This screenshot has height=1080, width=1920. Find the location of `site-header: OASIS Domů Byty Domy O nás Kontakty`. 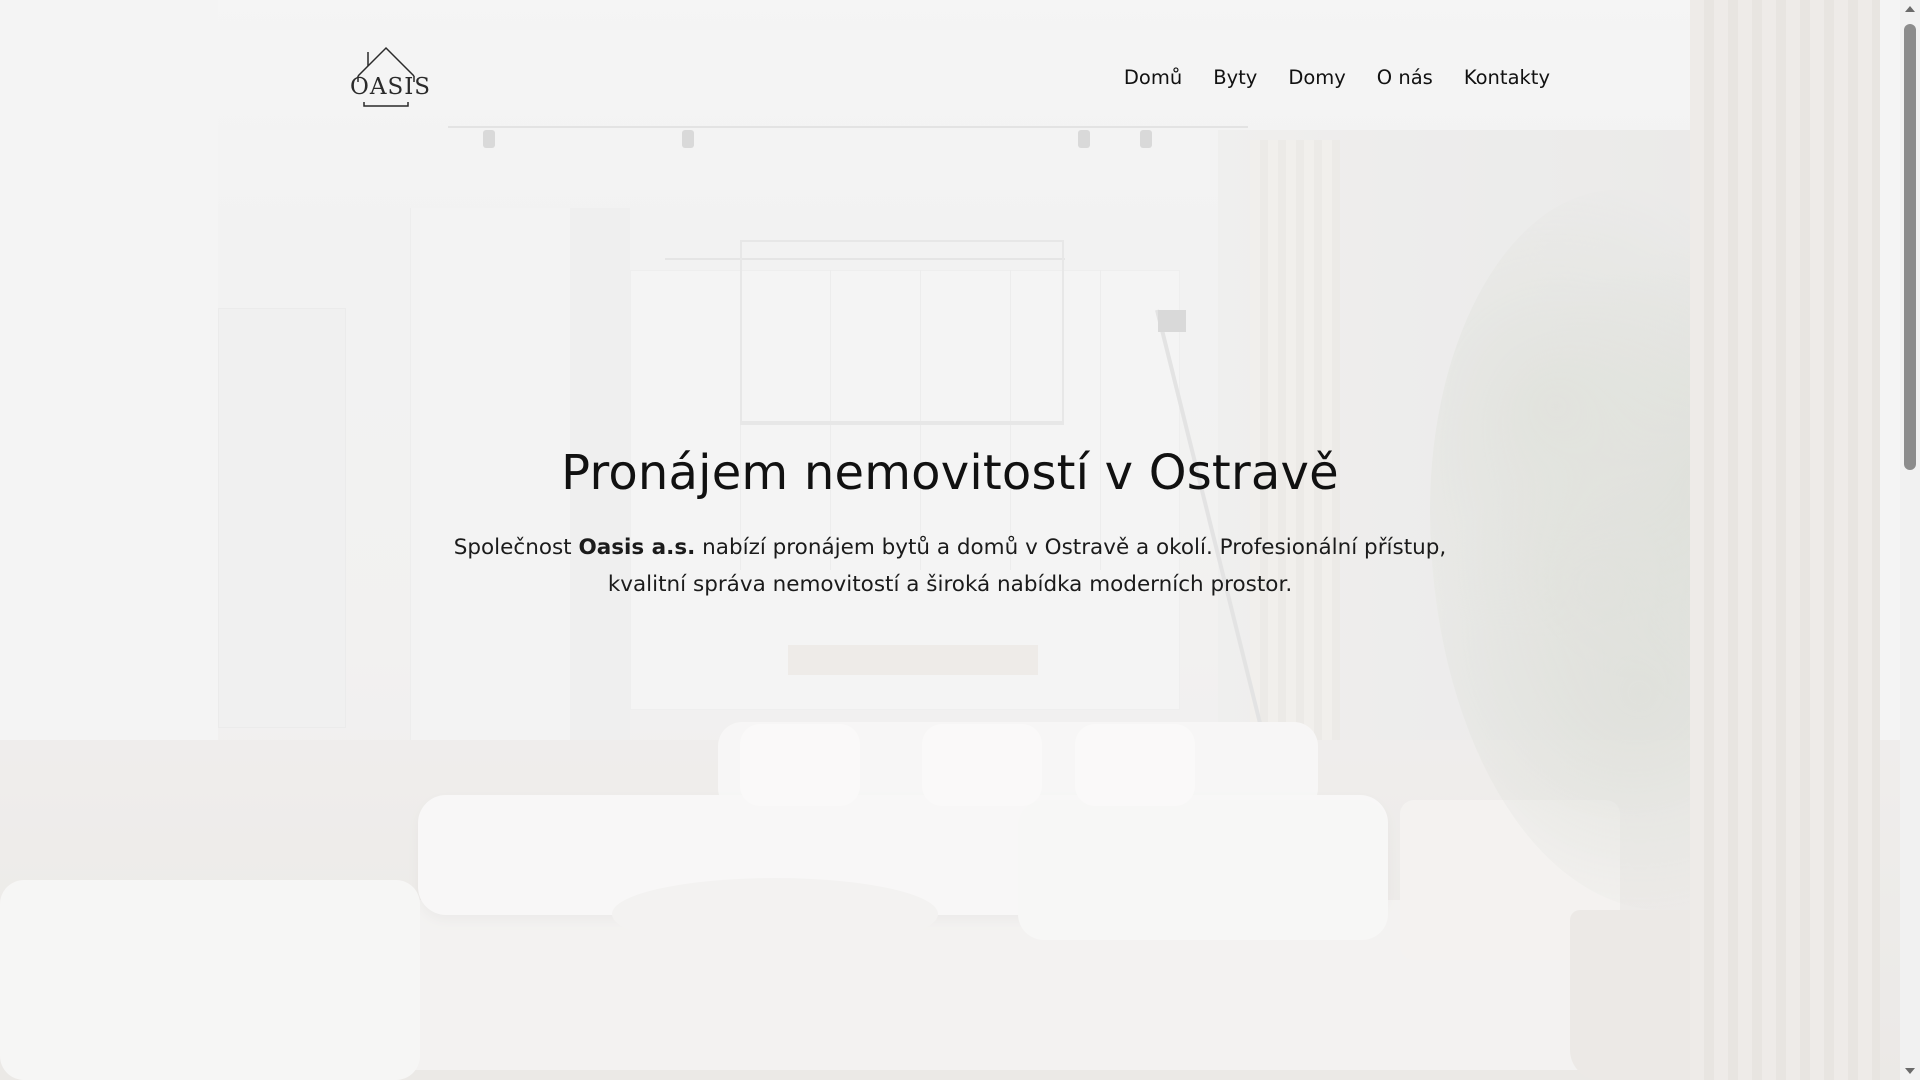

site-header: OASIS Domů Byty Domy O nás Kontakty is located at coordinates (950, 70).